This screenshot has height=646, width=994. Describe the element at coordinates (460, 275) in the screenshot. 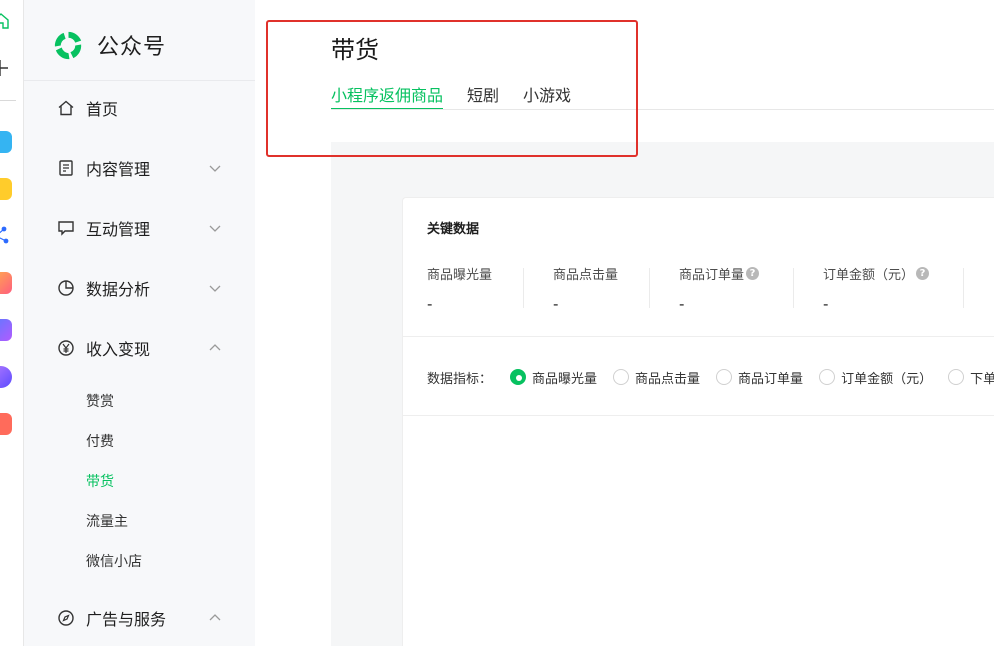

I see `metric-label: 商品曝光量` at that location.